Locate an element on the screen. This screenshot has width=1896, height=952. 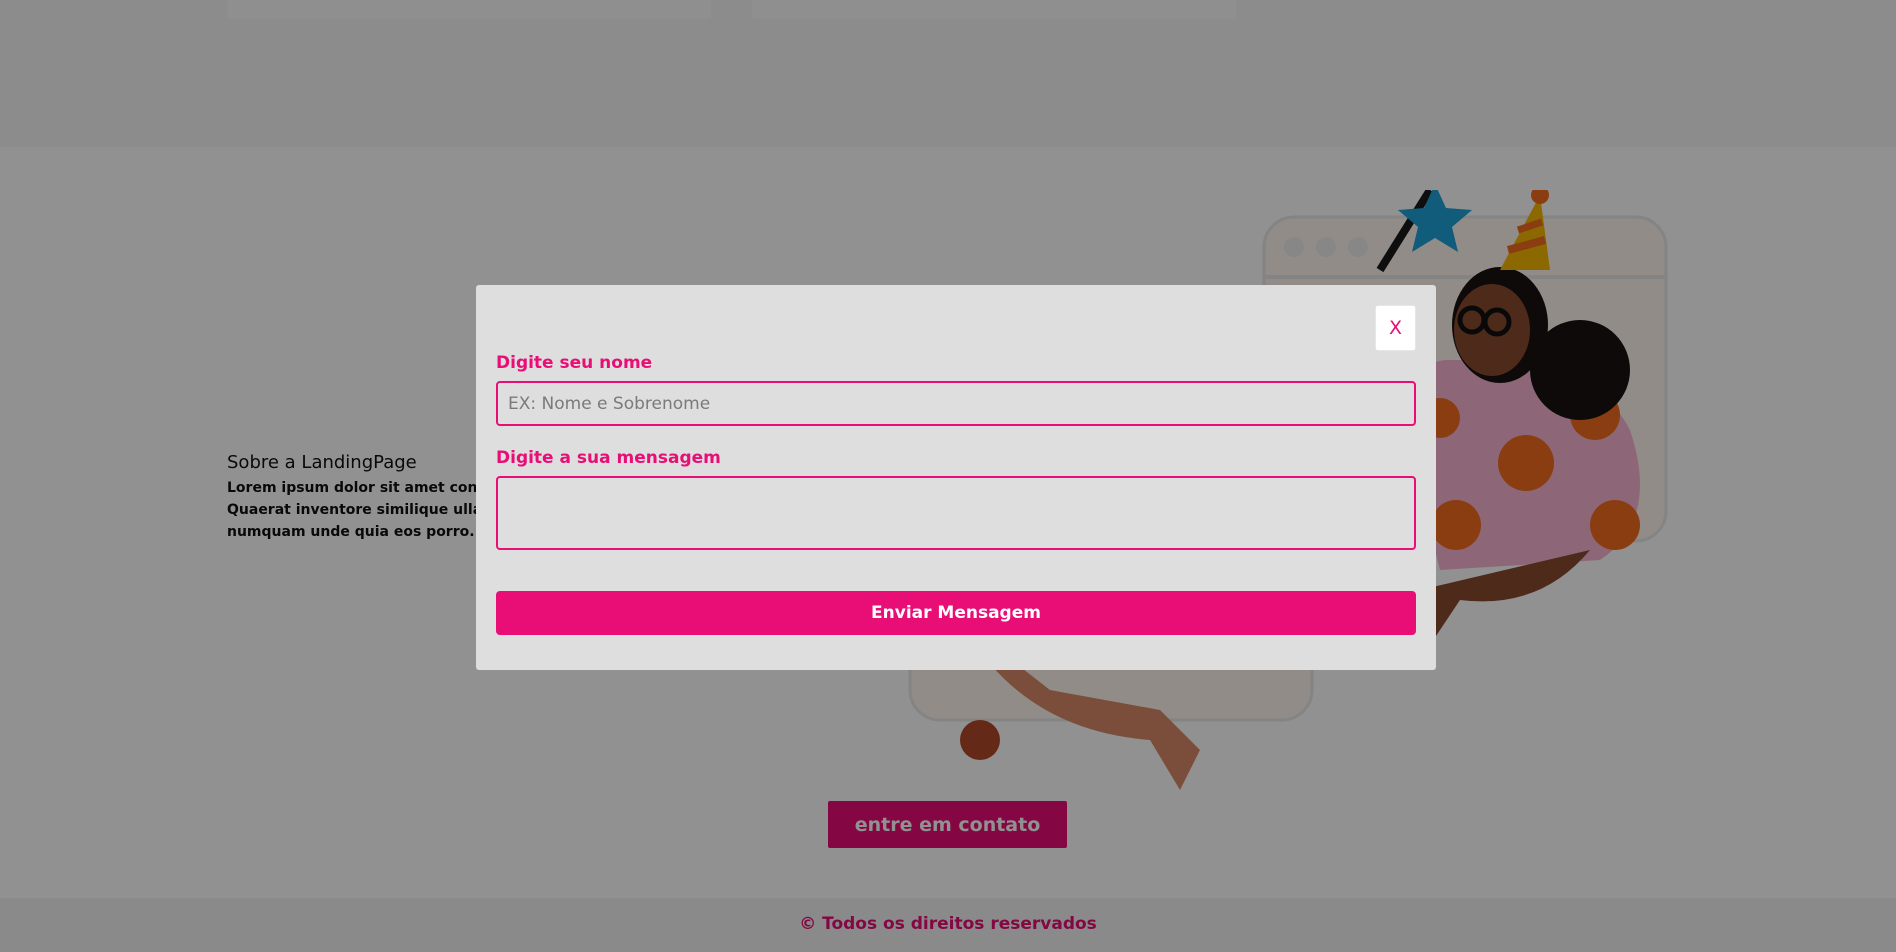
name-input is located at coordinates (956, 403).